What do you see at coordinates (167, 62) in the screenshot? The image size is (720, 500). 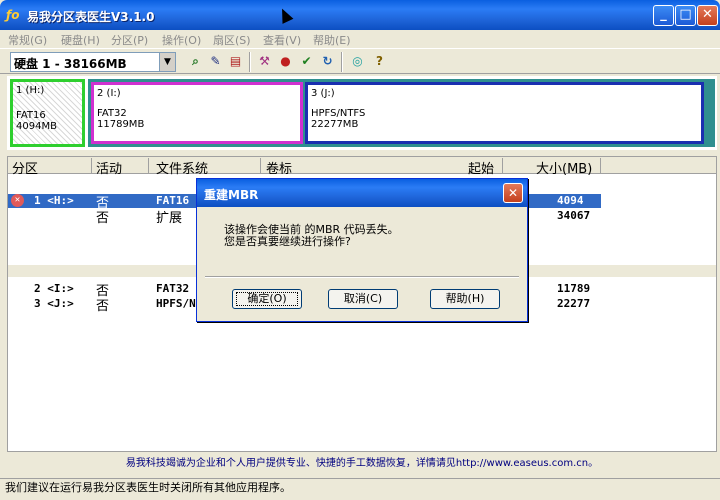 I see `chevron-down-icon: ▼` at bounding box center [167, 62].